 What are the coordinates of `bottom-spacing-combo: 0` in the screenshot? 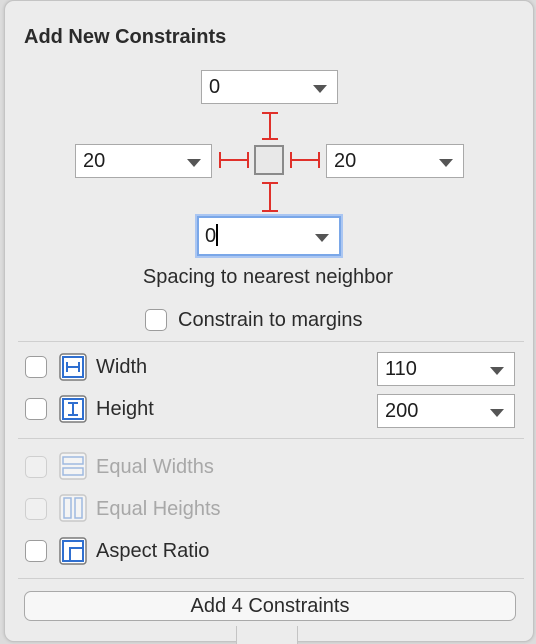 It's located at (269, 236).